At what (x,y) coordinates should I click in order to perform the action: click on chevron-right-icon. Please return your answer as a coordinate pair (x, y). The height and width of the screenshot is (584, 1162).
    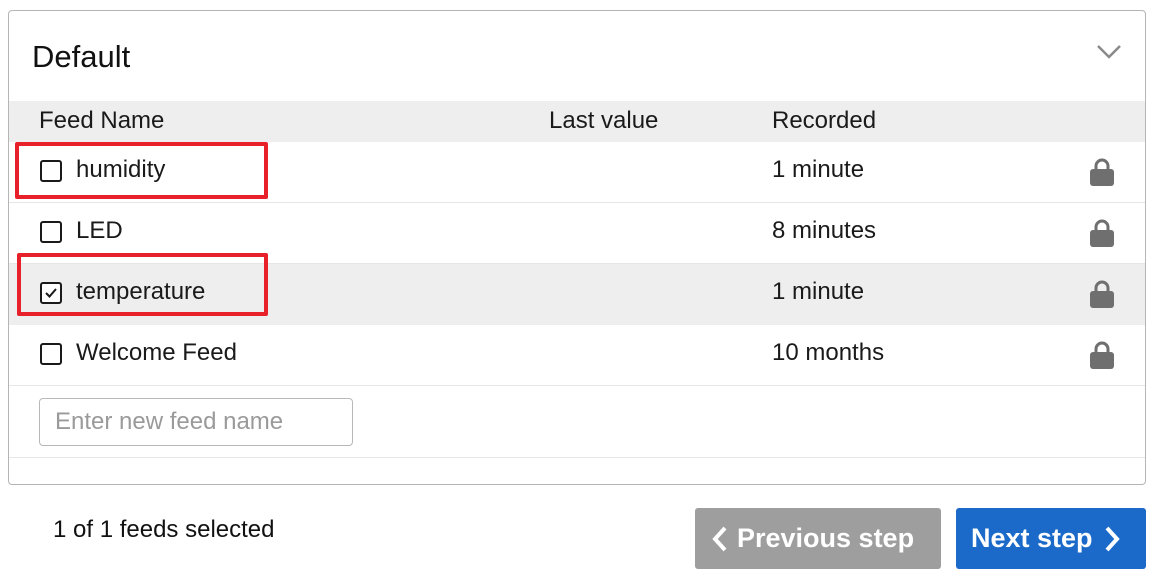
    Looking at the image, I should click on (1112, 538).